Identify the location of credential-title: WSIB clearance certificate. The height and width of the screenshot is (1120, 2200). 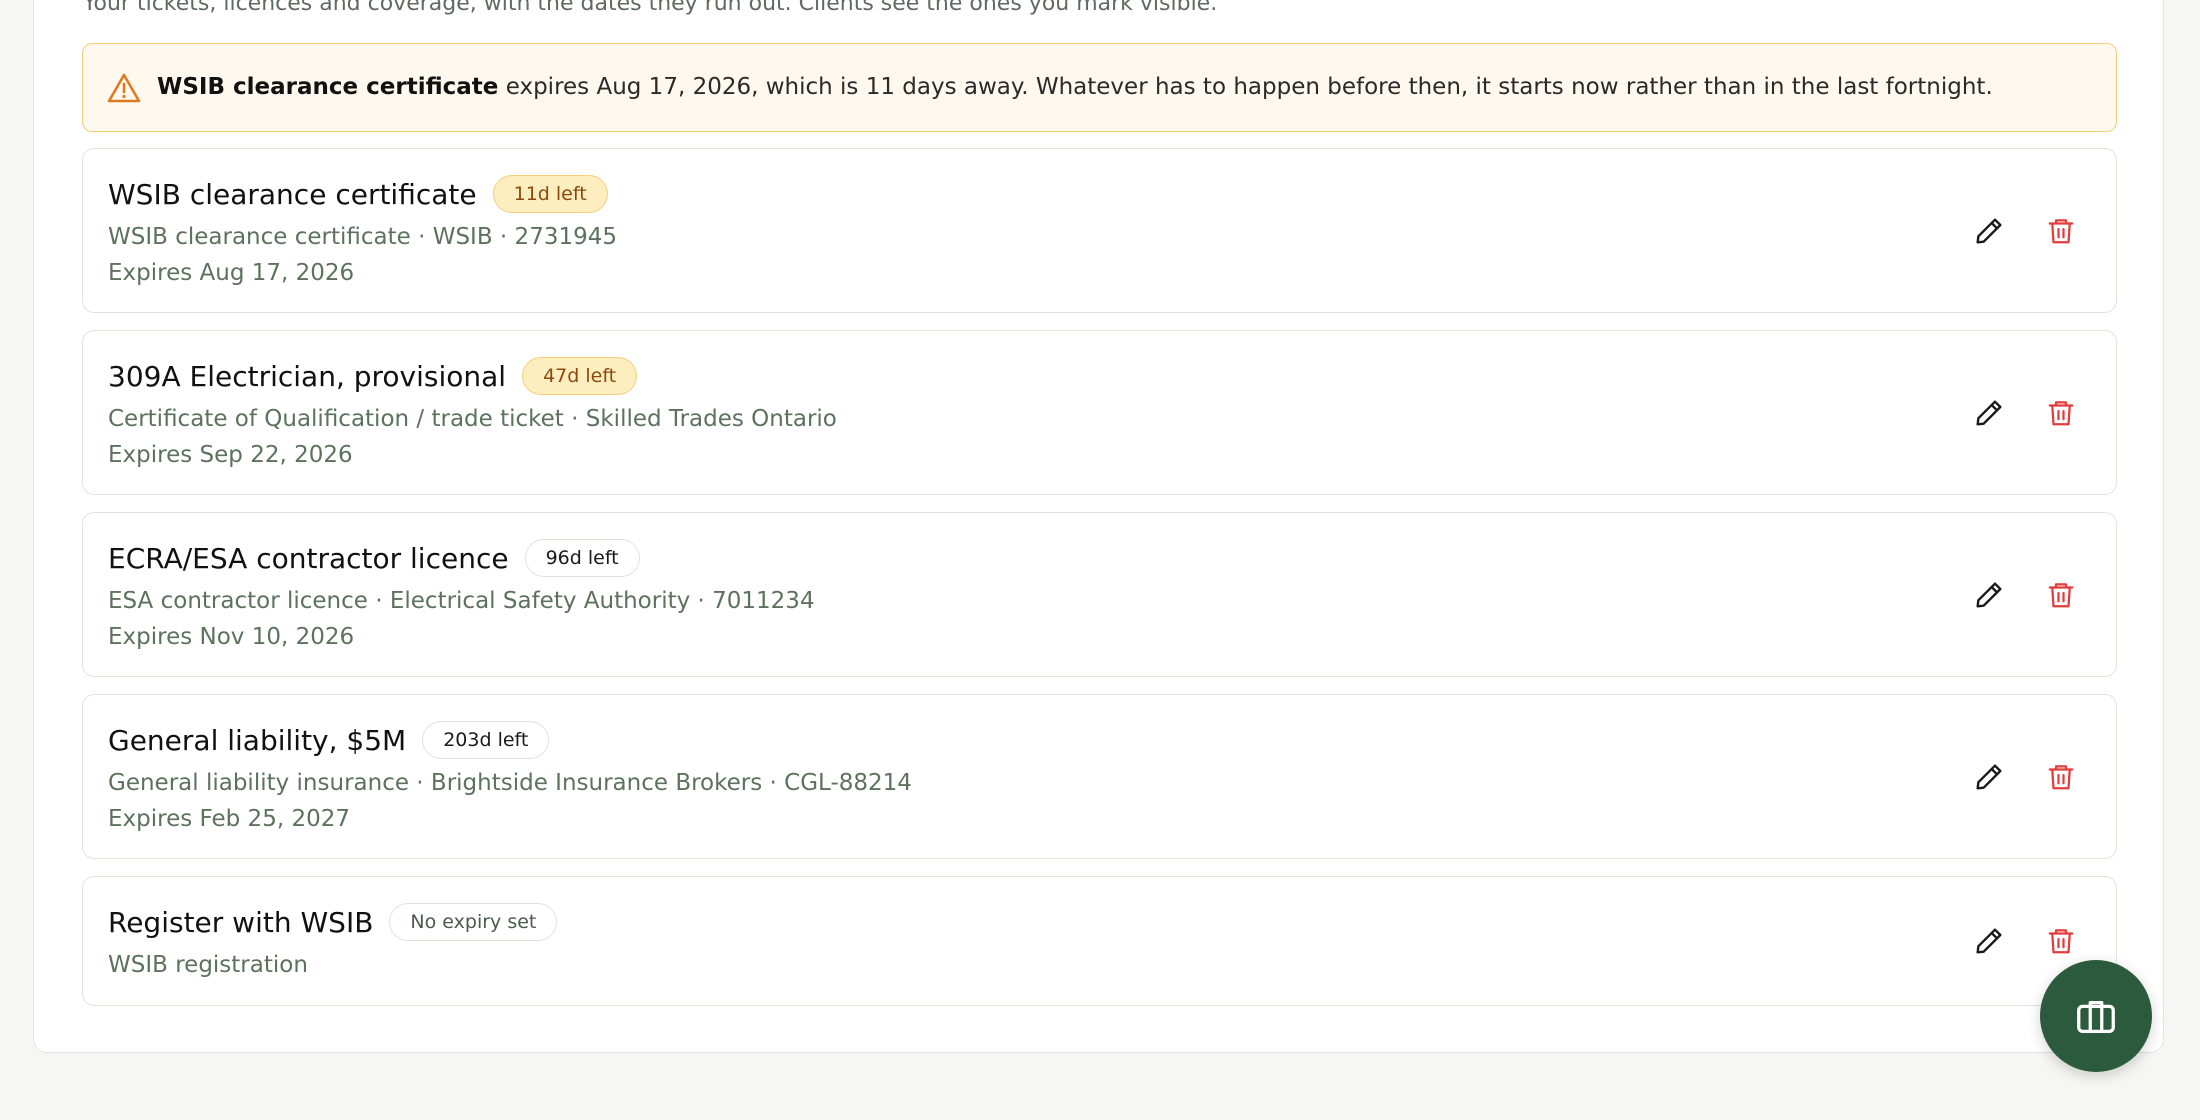
(292, 194).